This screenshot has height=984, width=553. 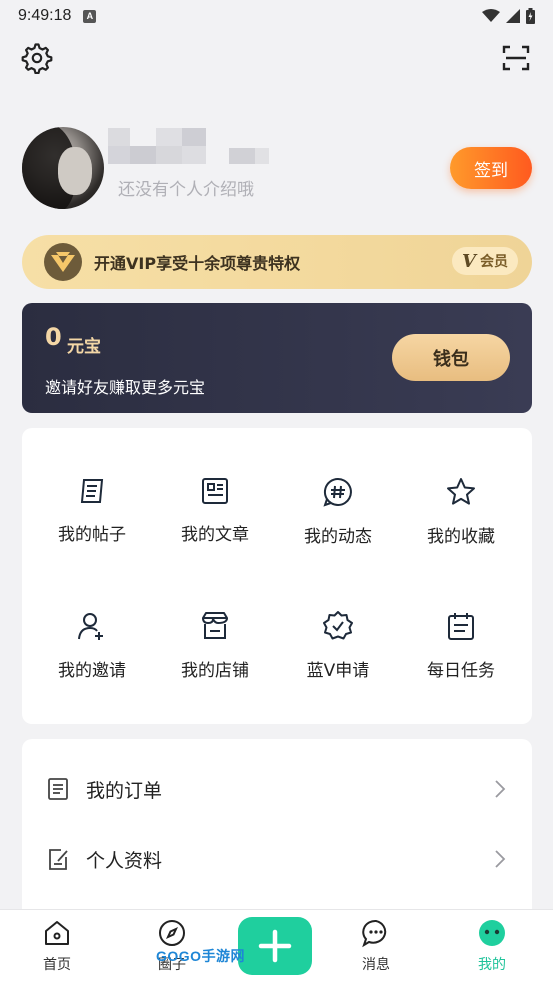 I want to click on status-bar: 9:49:18 A, so click(x=276, y=16).